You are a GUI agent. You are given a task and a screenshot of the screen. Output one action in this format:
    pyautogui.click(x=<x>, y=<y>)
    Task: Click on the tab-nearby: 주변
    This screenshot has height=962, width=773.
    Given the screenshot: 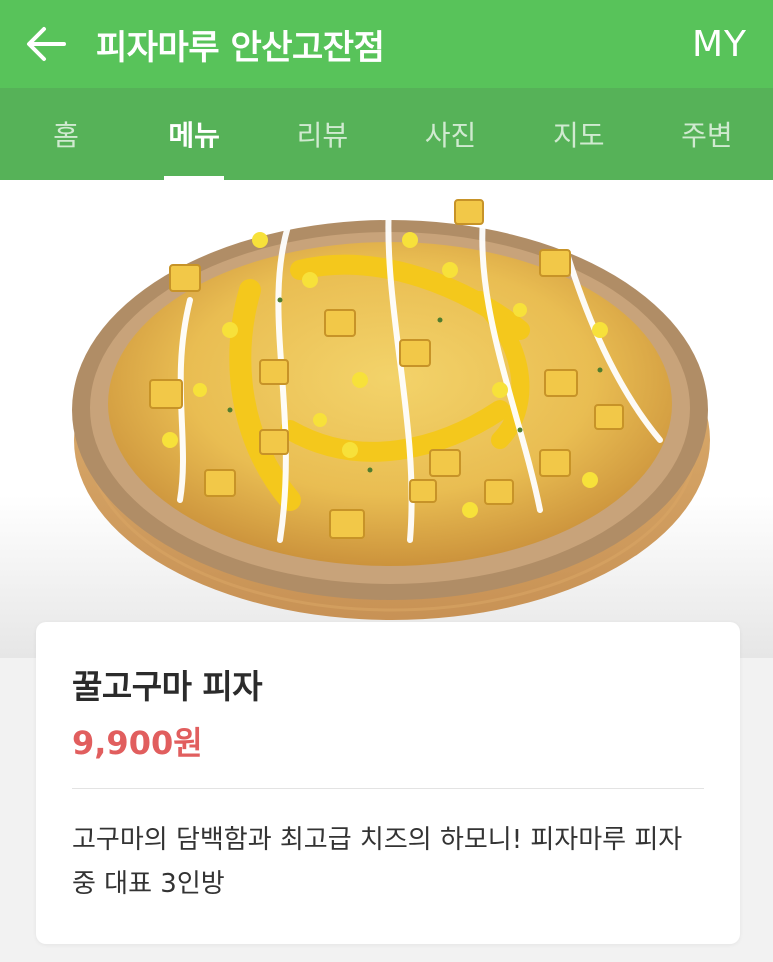 What is the action you would take?
    pyautogui.click(x=707, y=134)
    